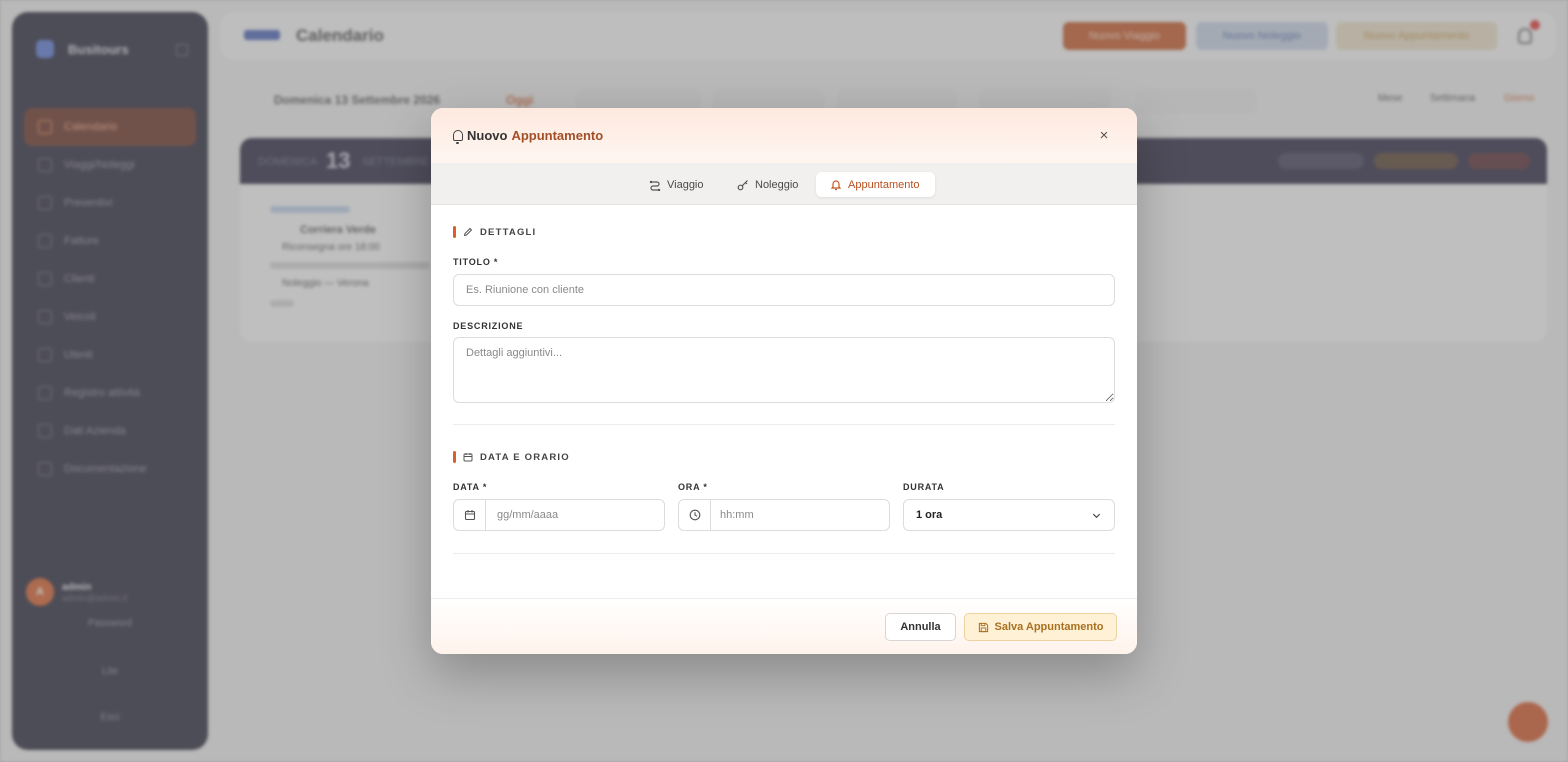  What do you see at coordinates (525, 457) in the screenshot?
I see `section-schedule-label: DATA E ORARIO` at bounding box center [525, 457].